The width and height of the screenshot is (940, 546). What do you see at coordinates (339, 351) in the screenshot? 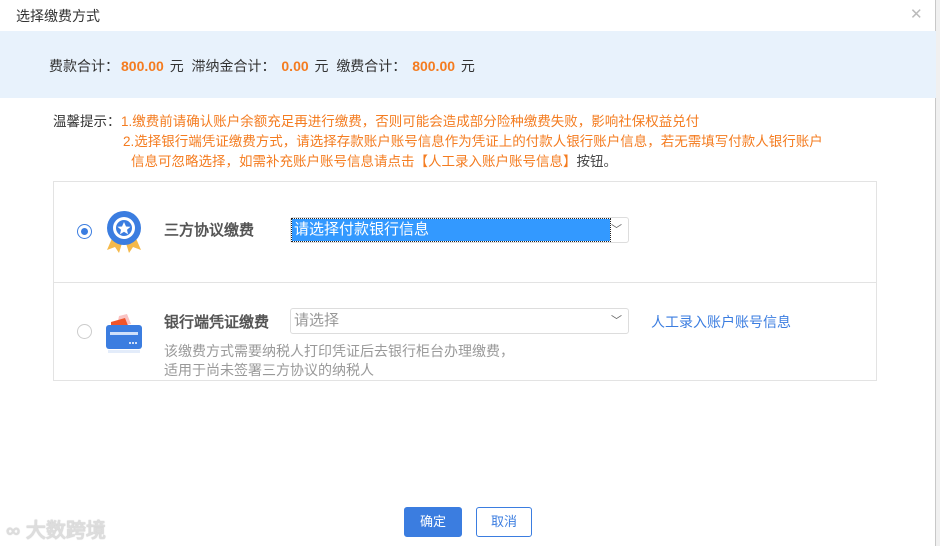
I see `description-line-1: 该缴费方式需要纳税人打印凭证后去银行柜台办理缴费，` at bounding box center [339, 351].